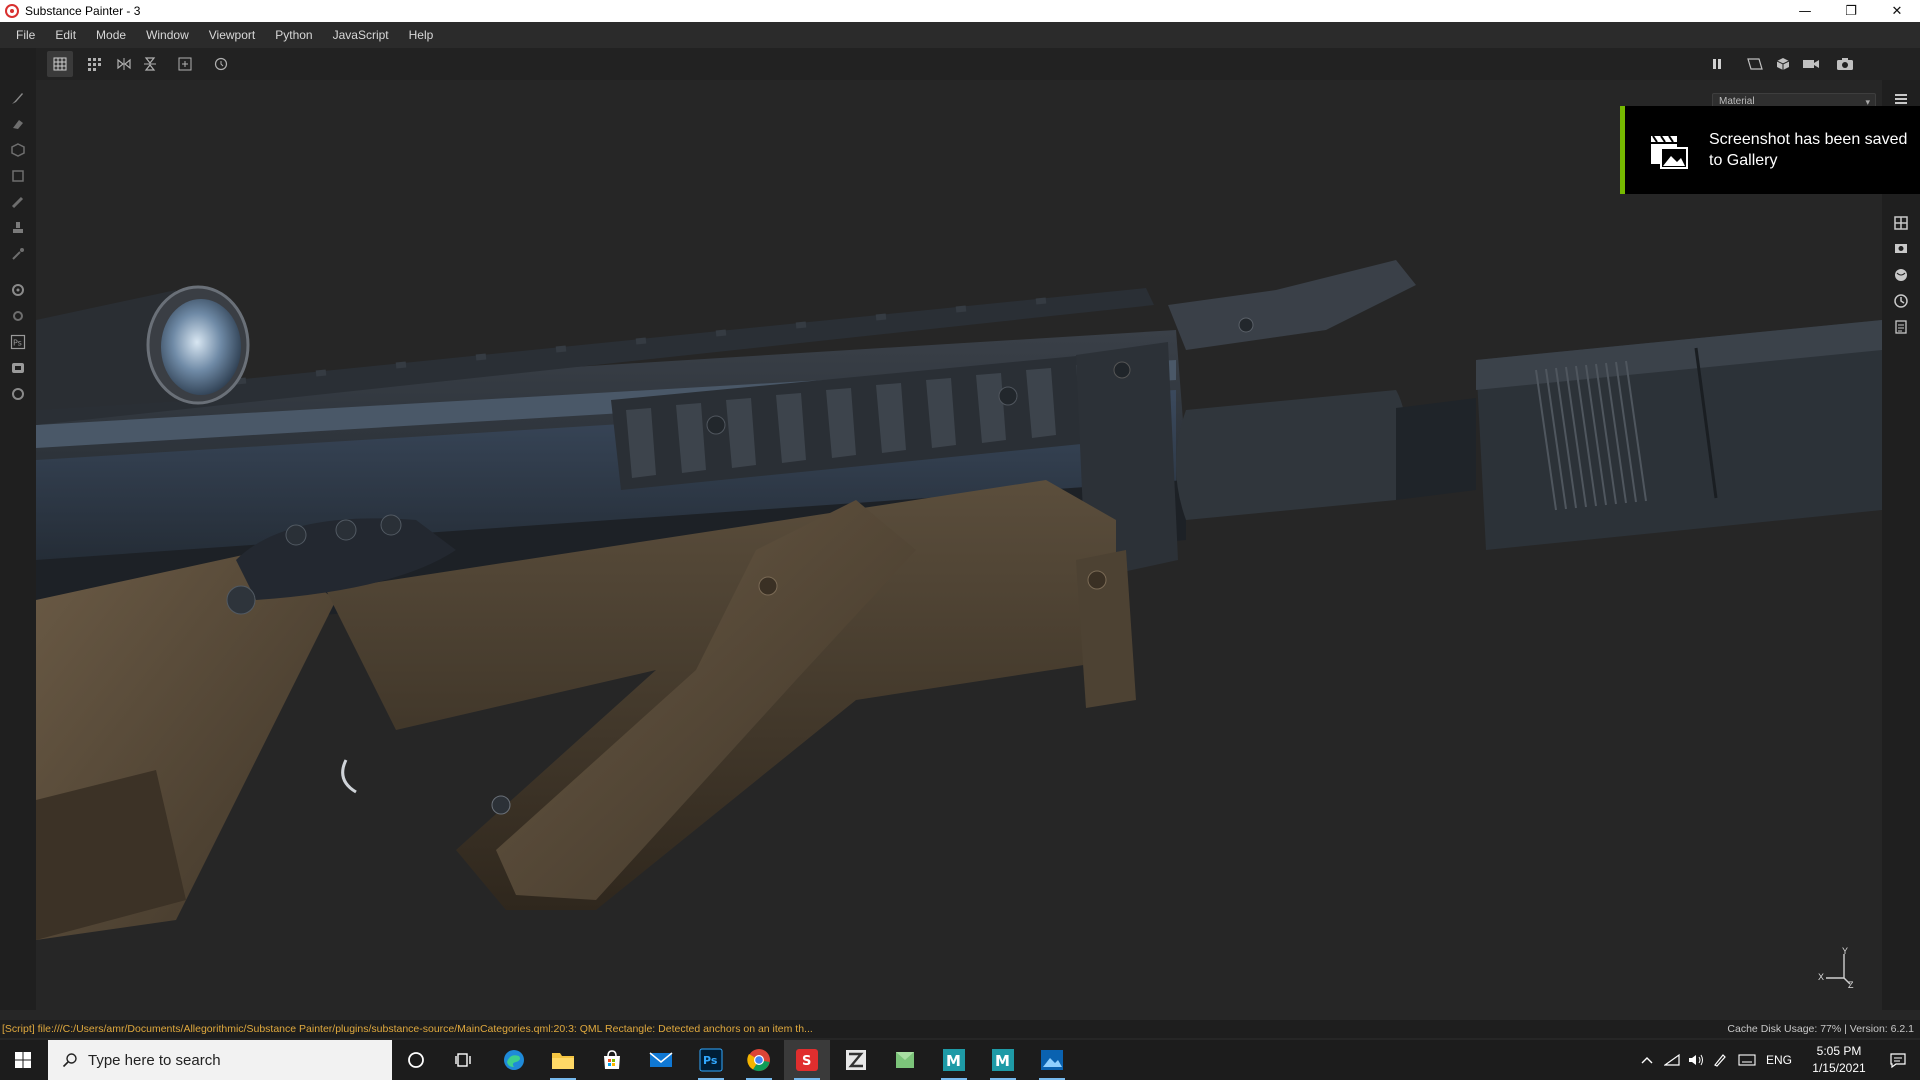  What do you see at coordinates (18, 254) in the screenshot?
I see `color-picker-icon` at bounding box center [18, 254].